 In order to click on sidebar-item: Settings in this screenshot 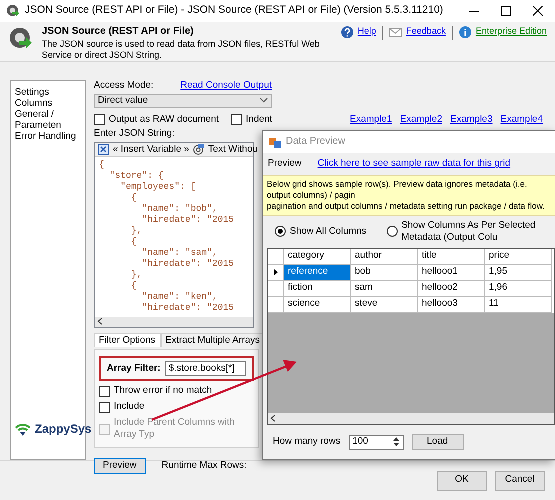, I will do `click(48, 92)`.